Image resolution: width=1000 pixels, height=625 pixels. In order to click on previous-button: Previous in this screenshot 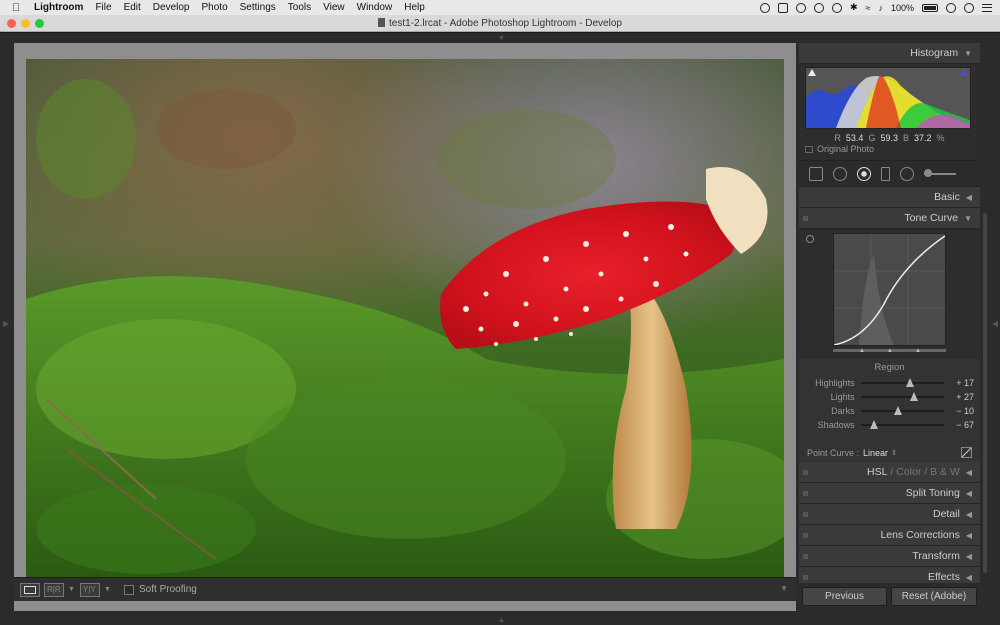, I will do `click(844, 596)`.